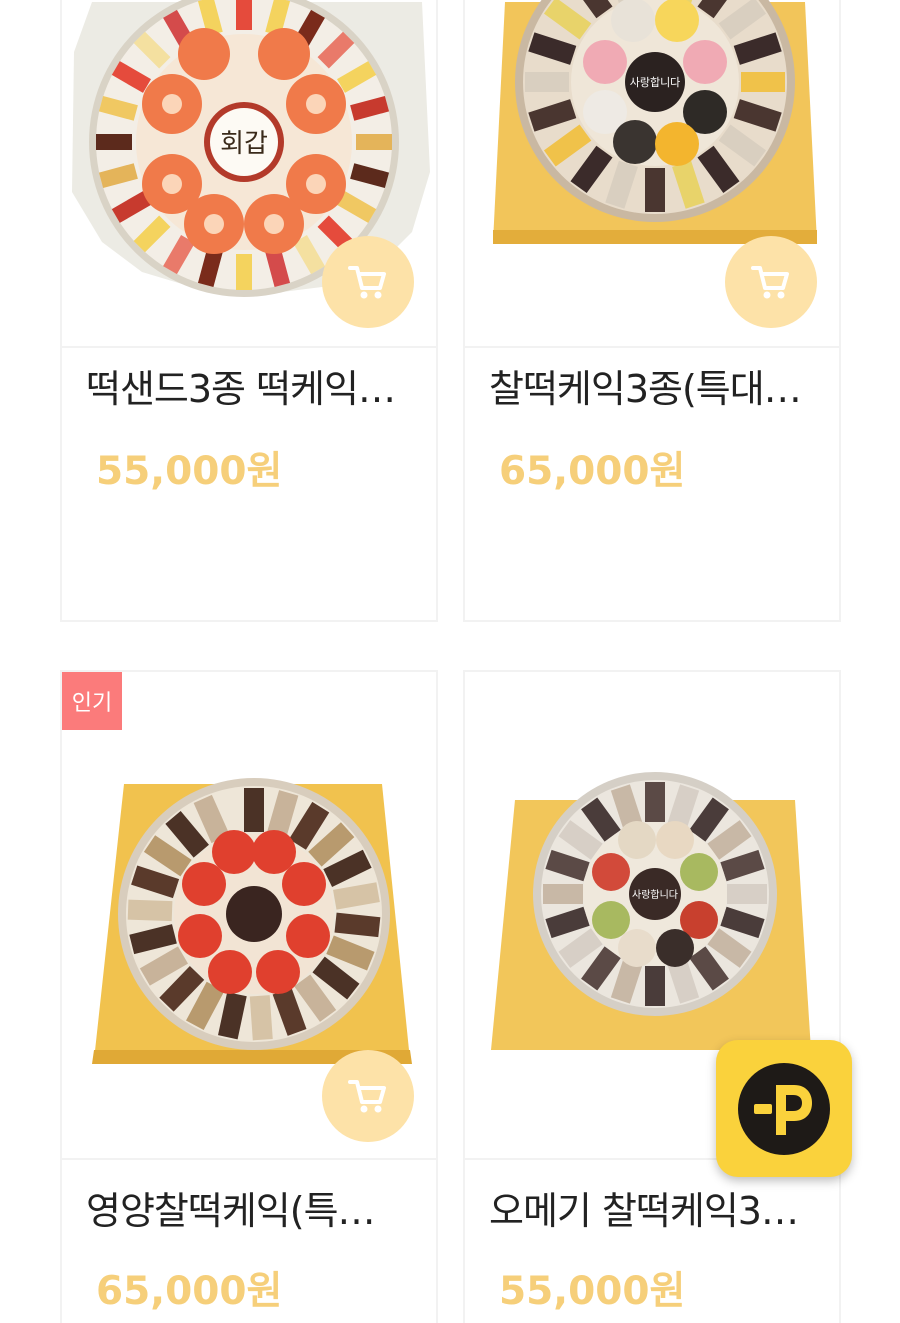 The width and height of the screenshot is (900, 1323). I want to click on product-image: 사랑합니다, so click(652, 174).